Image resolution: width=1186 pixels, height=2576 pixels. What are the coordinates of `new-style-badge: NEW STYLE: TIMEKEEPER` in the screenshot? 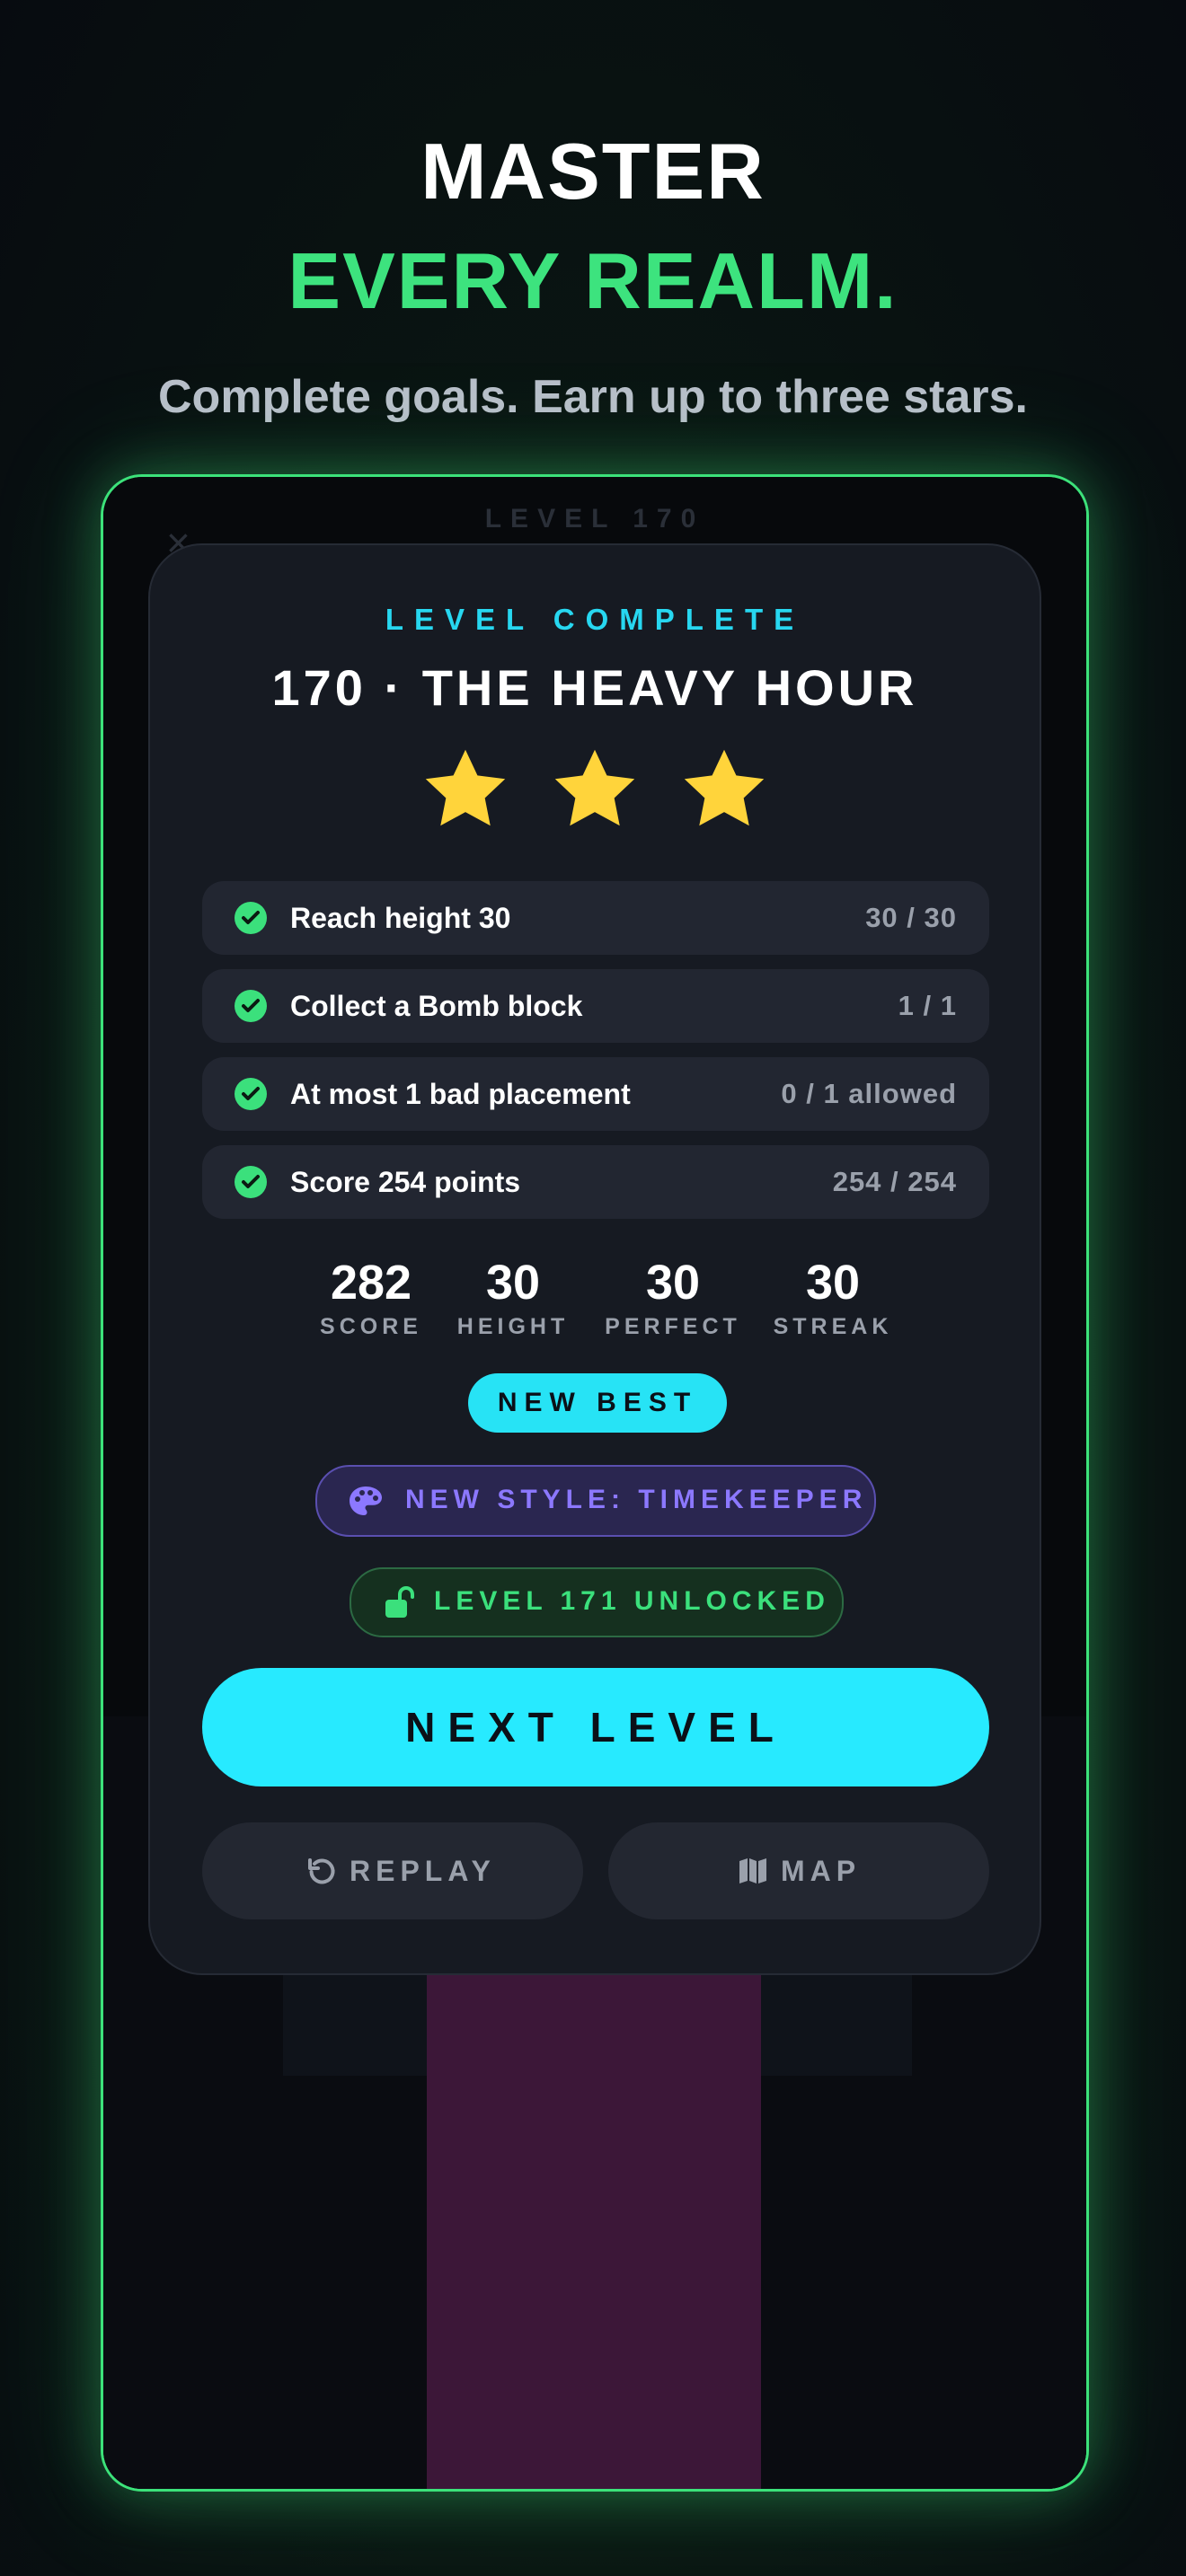 It's located at (595, 1501).